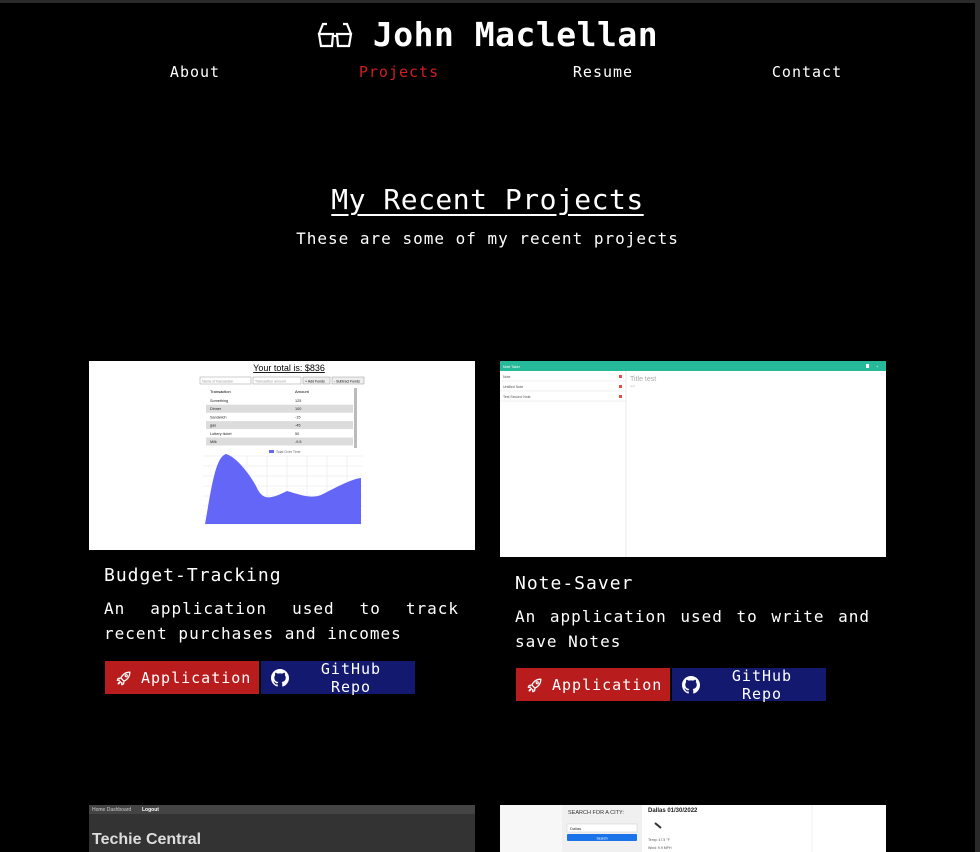  Describe the element at coordinates (673, 811) in the screenshot. I see `weather-forecast-title: Dallas 01/30/2022` at that location.